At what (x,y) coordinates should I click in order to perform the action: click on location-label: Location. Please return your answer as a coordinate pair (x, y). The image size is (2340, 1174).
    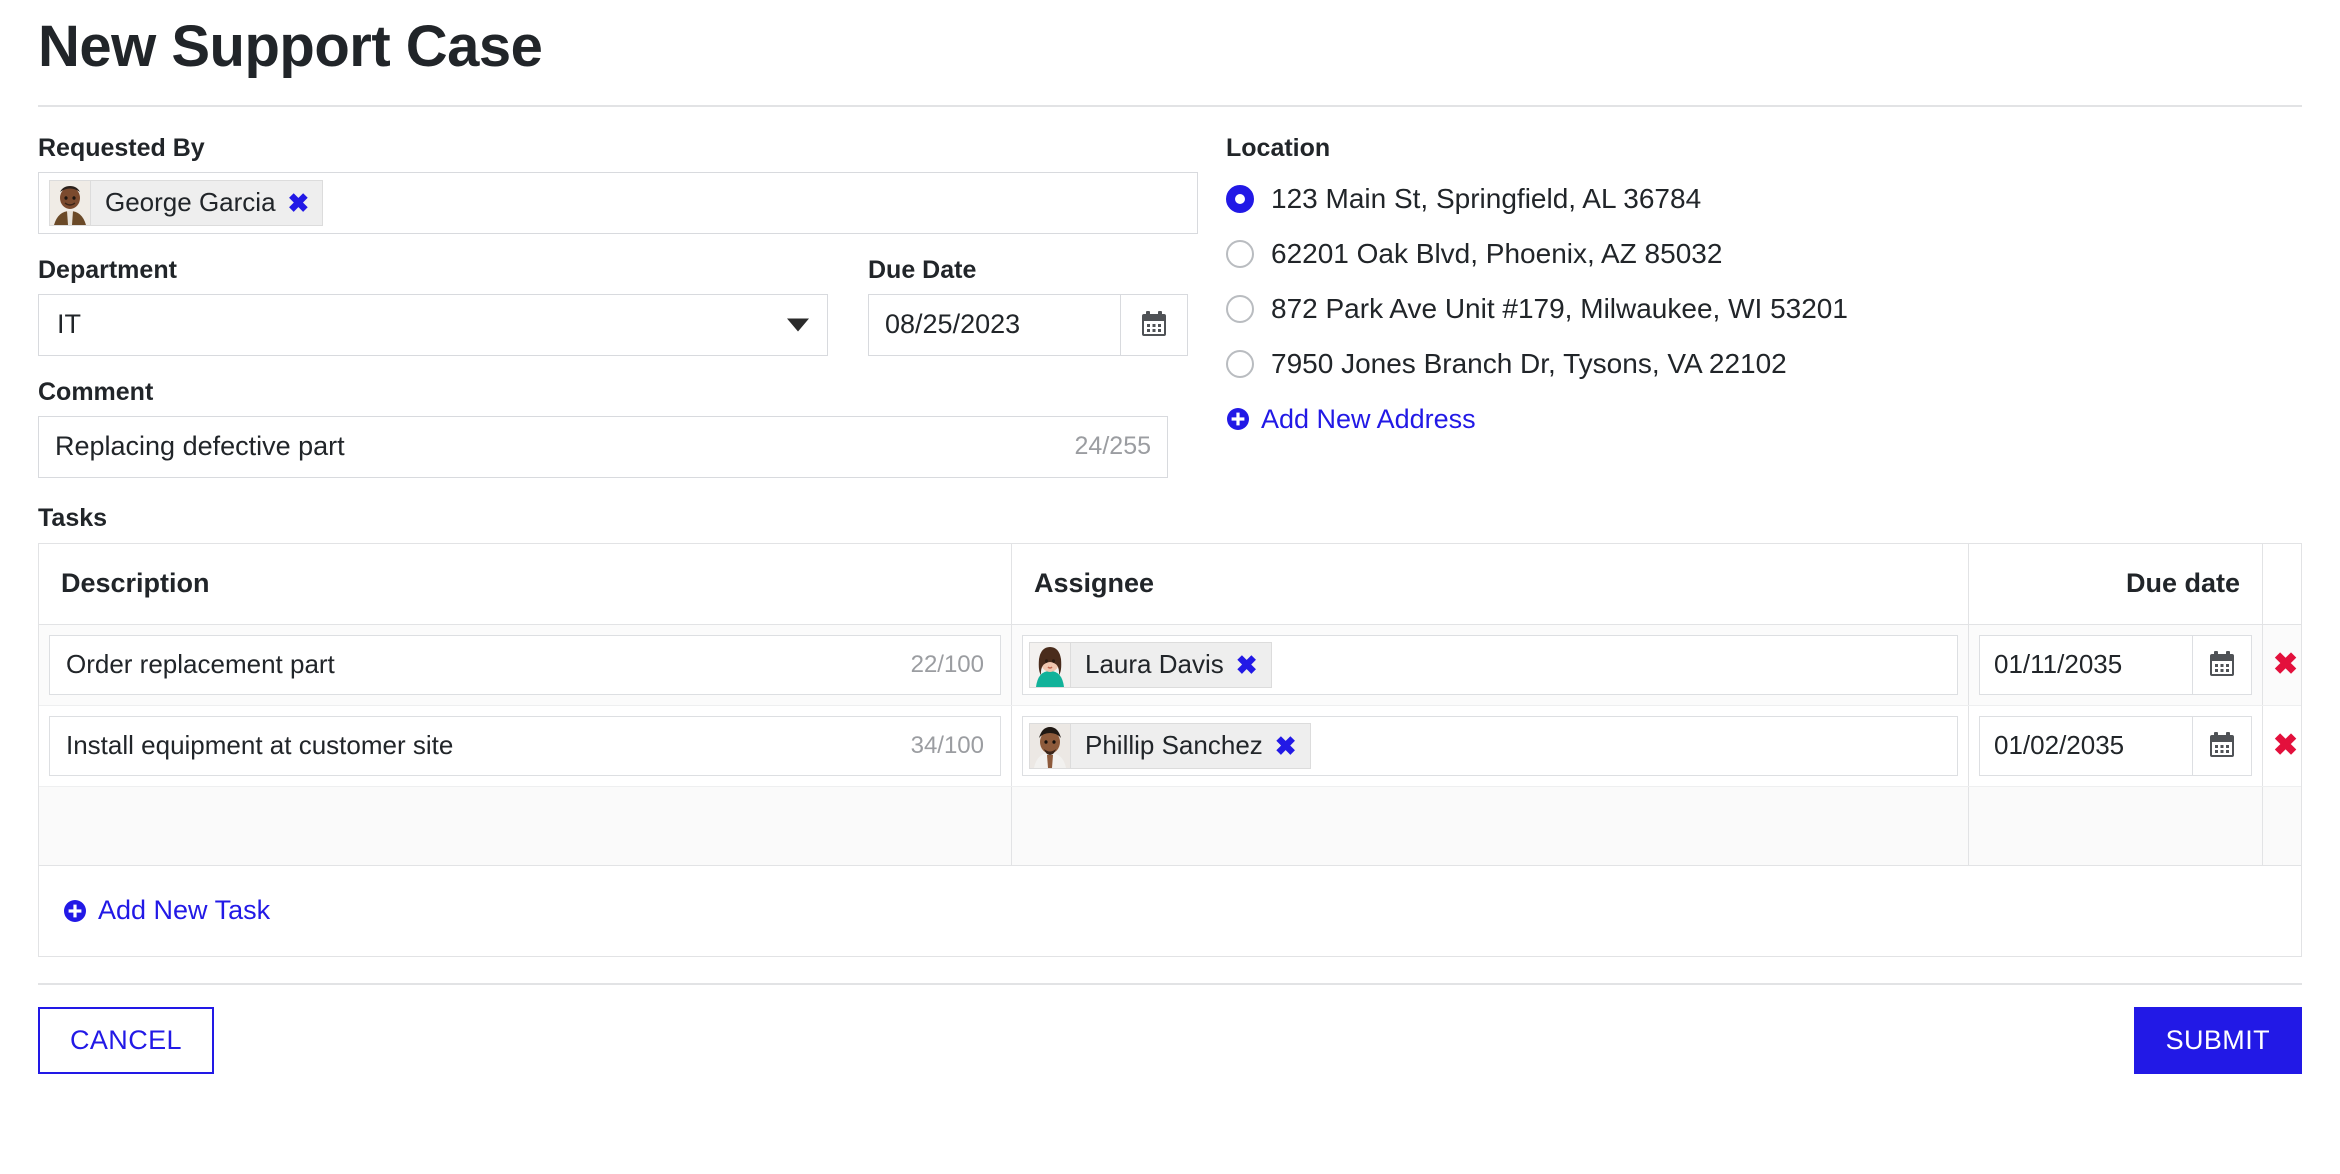
    Looking at the image, I should click on (1278, 147).